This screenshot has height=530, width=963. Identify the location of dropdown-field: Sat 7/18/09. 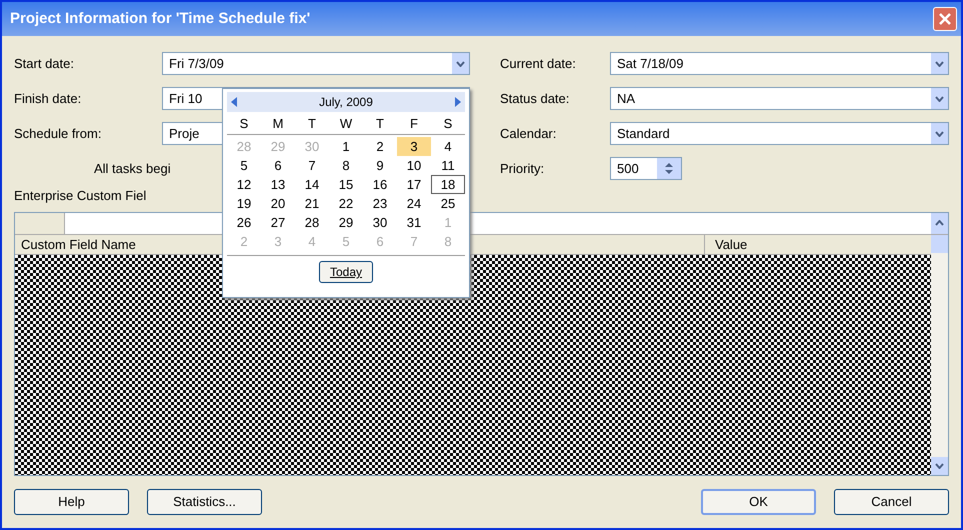
(779, 63).